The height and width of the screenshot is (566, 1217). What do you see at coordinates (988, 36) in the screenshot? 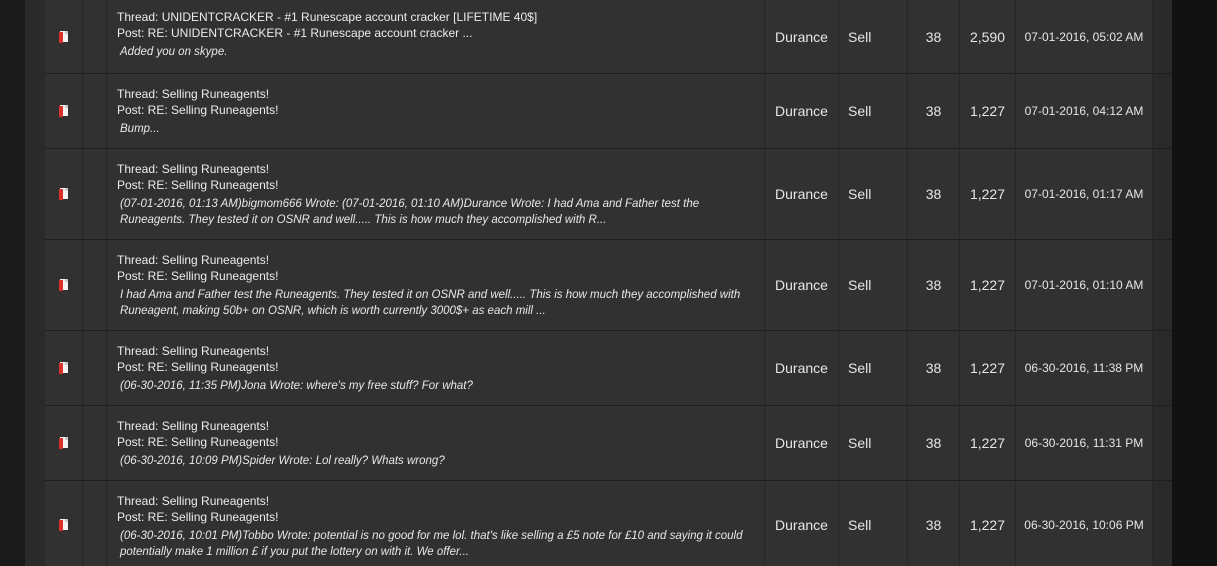
I see `views-count: 2,590` at bounding box center [988, 36].